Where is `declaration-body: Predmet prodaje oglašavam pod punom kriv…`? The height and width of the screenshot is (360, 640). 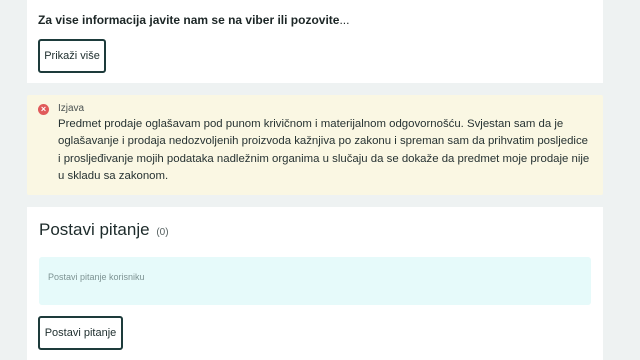
declaration-body: Predmet prodaje oglašavam pod punom kriv… is located at coordinates (324, 150).